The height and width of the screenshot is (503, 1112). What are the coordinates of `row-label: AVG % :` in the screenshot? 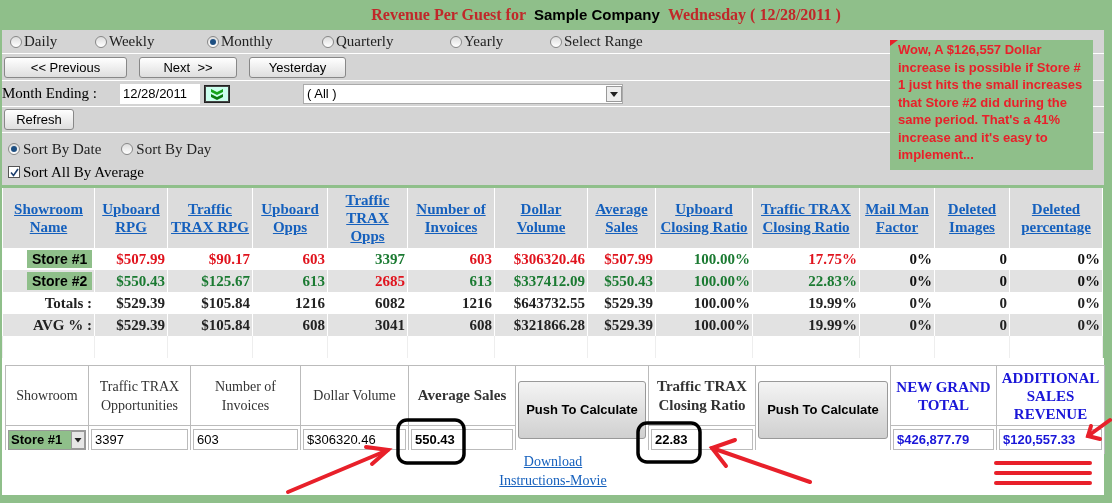 It's located at (62, 325).